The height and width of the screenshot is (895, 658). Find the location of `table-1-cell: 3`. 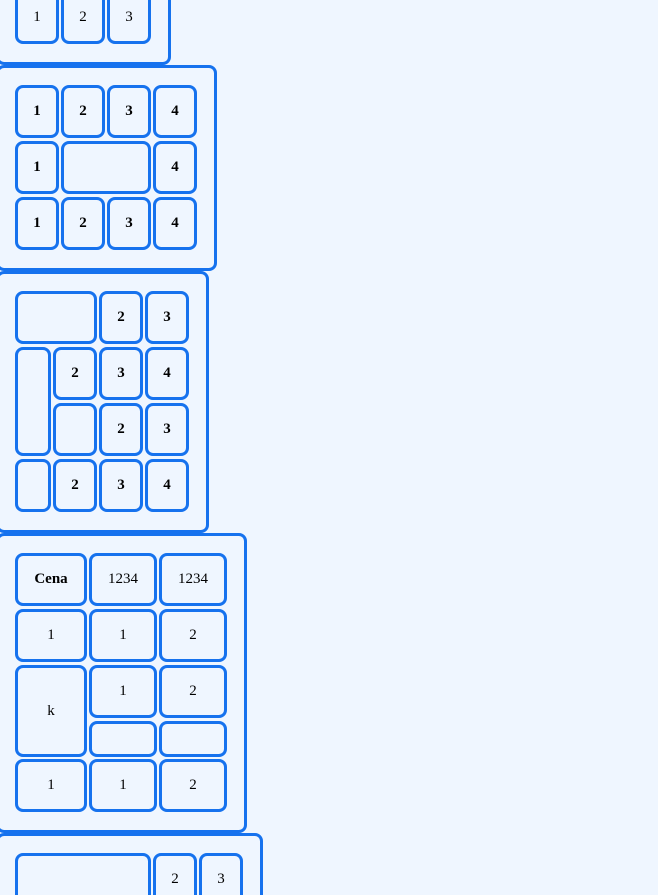

table-1-cell: 3 is located at coordinates (129, 22).